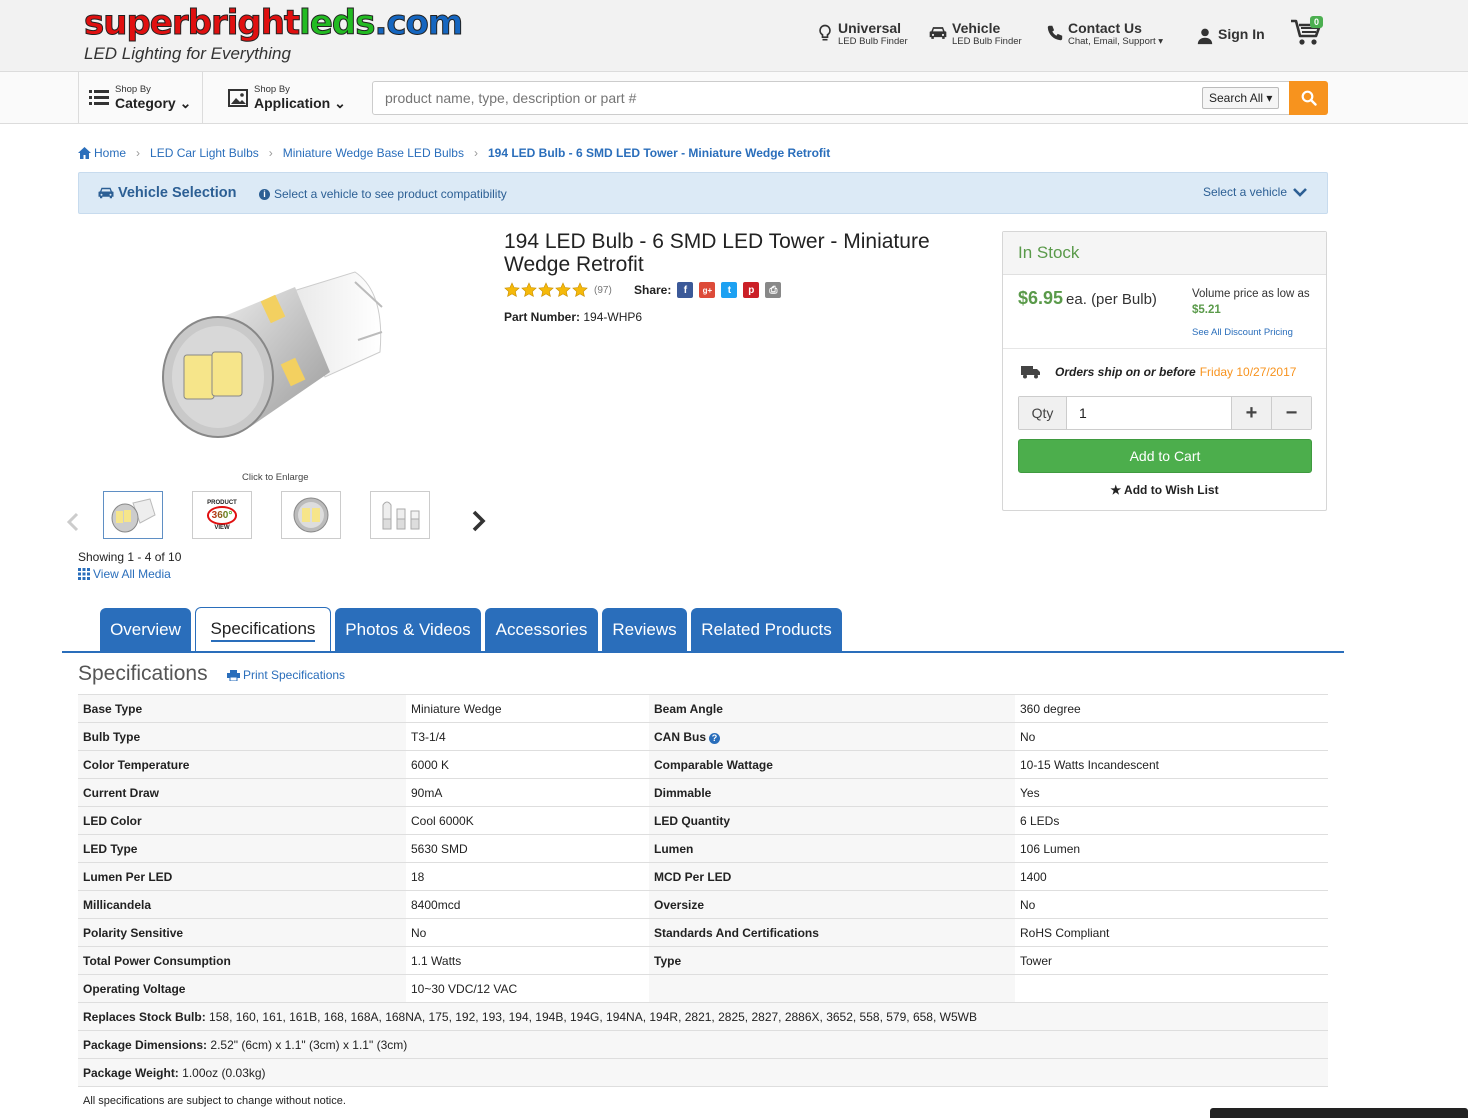 The width and height of the screenshot is (1468, 1118). What do you see at coordinates (187, 53) in the screenshot?
I see `logo-tagline: LED Lighting for Everything` at bounding box center [187, 53].